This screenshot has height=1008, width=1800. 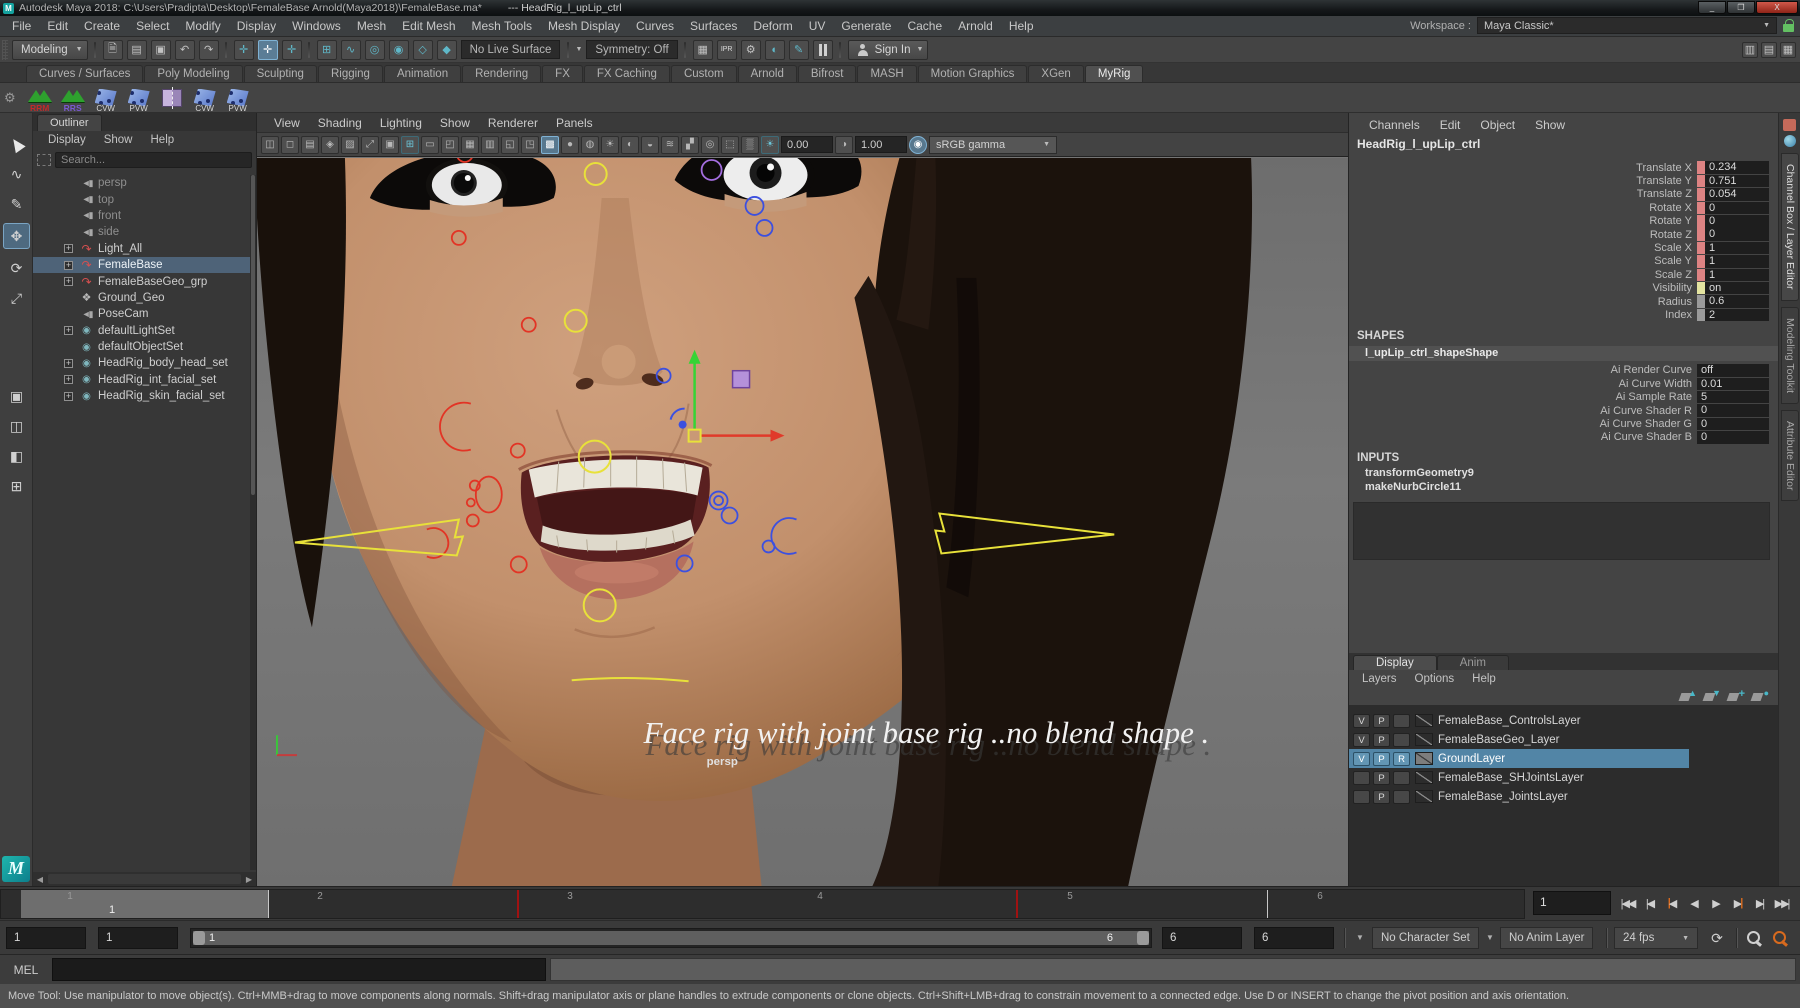 What do you see at coordinates (822, 49) in the screenshot?
I see `pause-viewport-icon` at bounding box center [822, 49].